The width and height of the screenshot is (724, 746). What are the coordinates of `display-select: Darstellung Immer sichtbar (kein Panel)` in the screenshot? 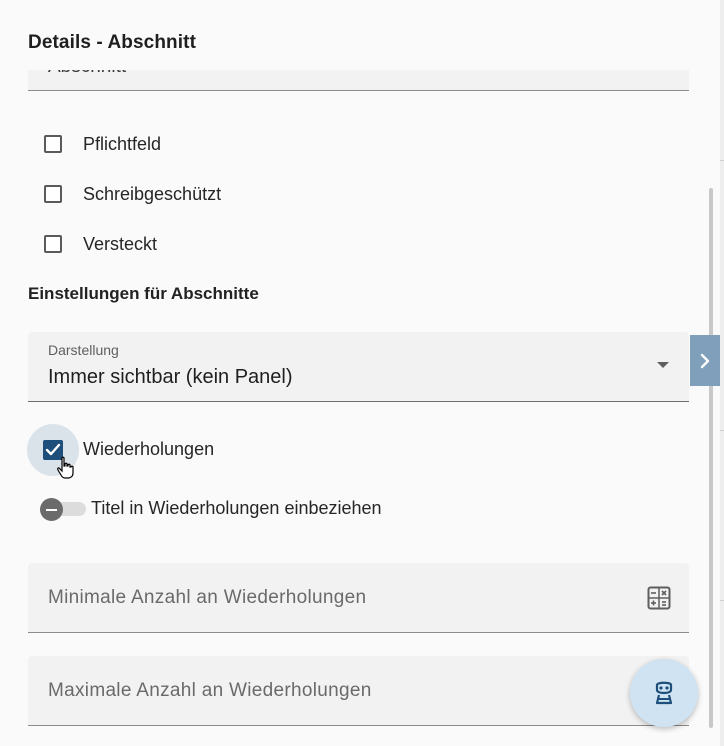 It's located at (358, 367).